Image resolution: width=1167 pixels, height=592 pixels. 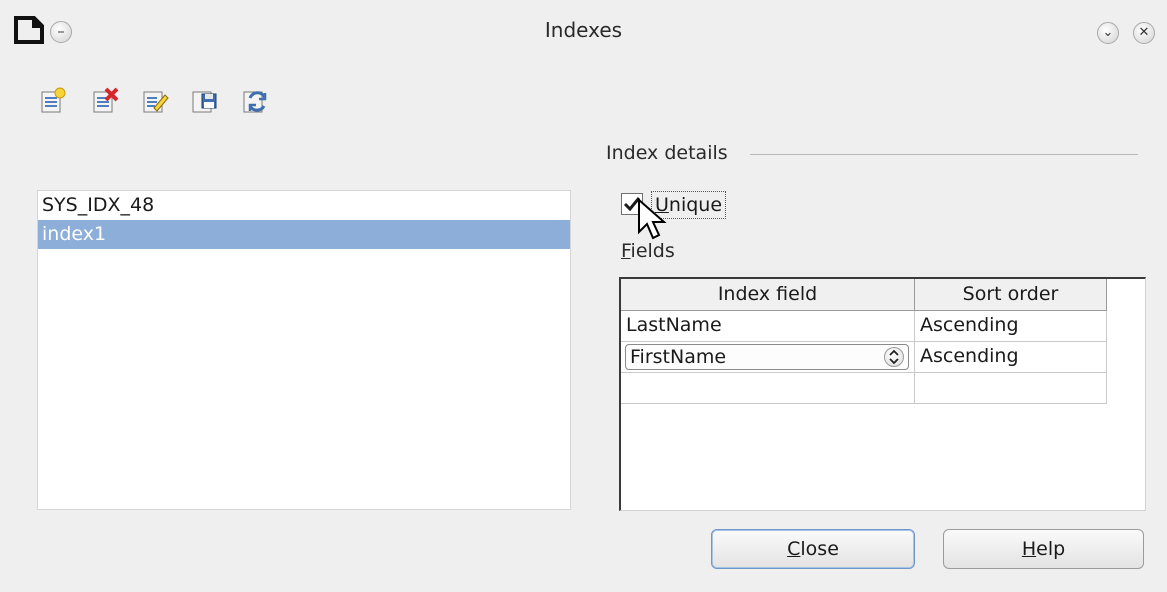 I want to click on help-button: Help, so click(x=1043, y=549).